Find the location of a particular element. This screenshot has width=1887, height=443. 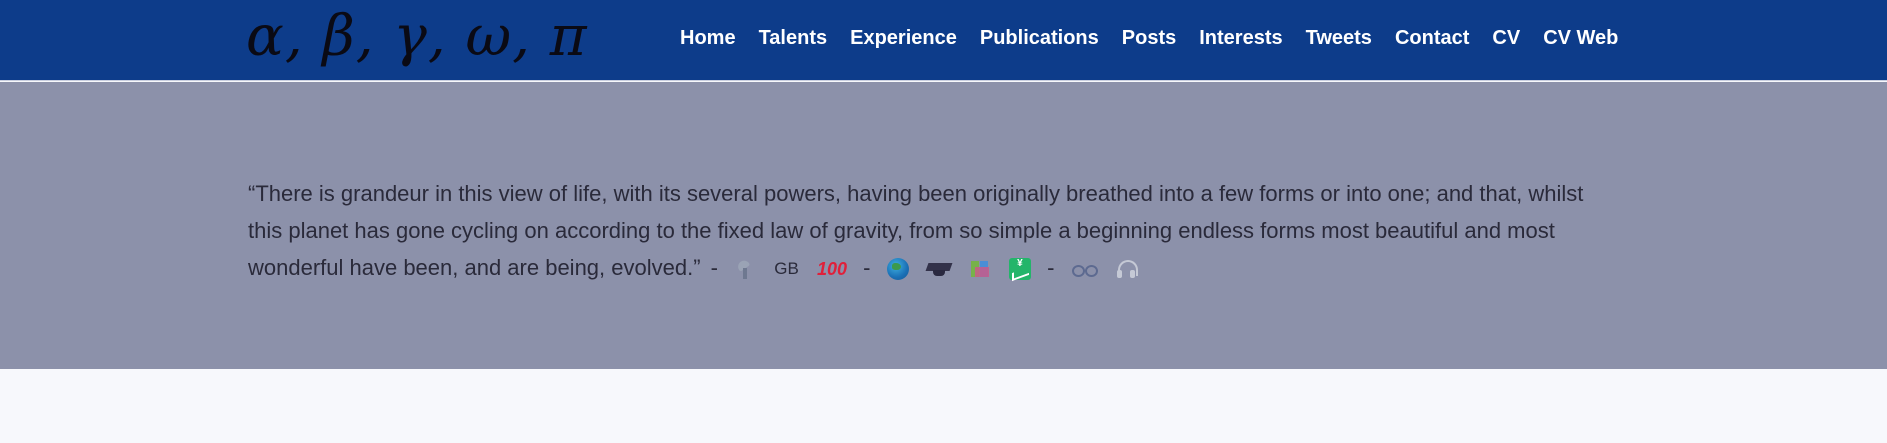

glasses-icon is located at coordinates (1084, 270).